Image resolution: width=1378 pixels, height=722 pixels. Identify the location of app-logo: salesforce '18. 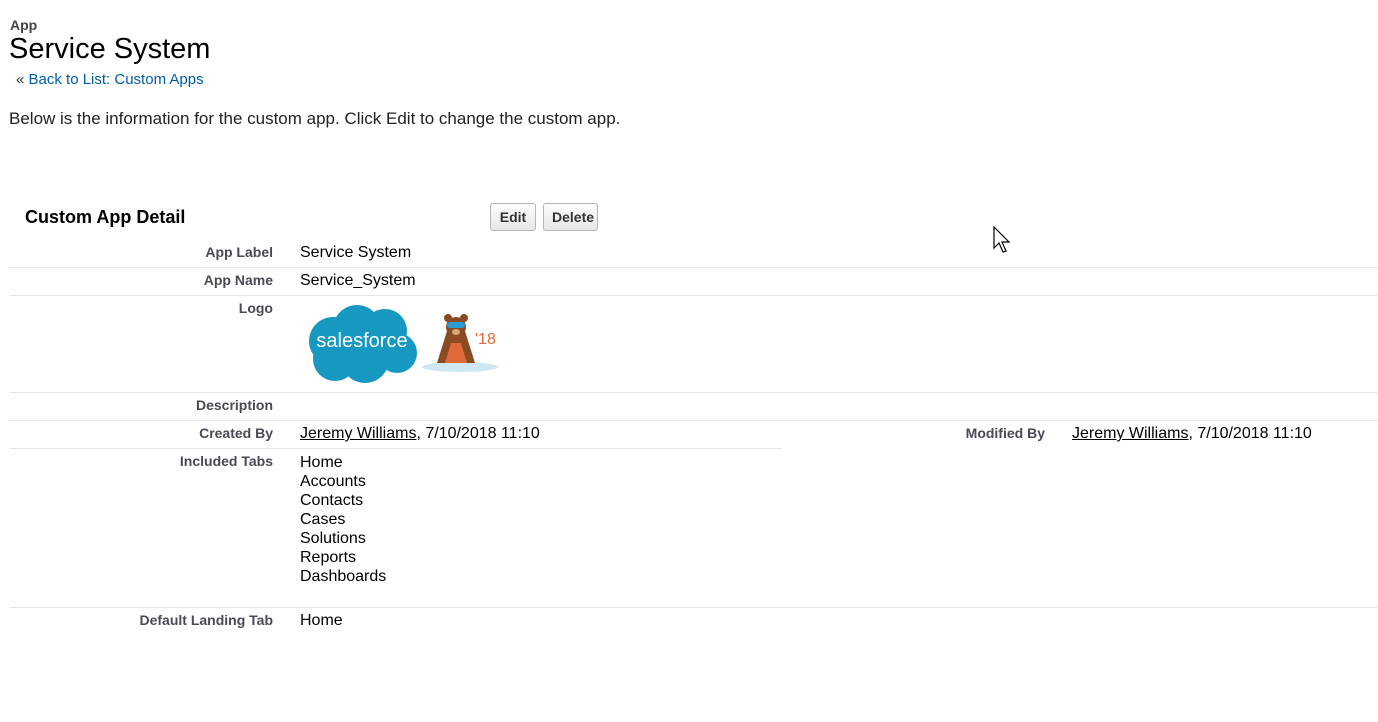
(405, 346).